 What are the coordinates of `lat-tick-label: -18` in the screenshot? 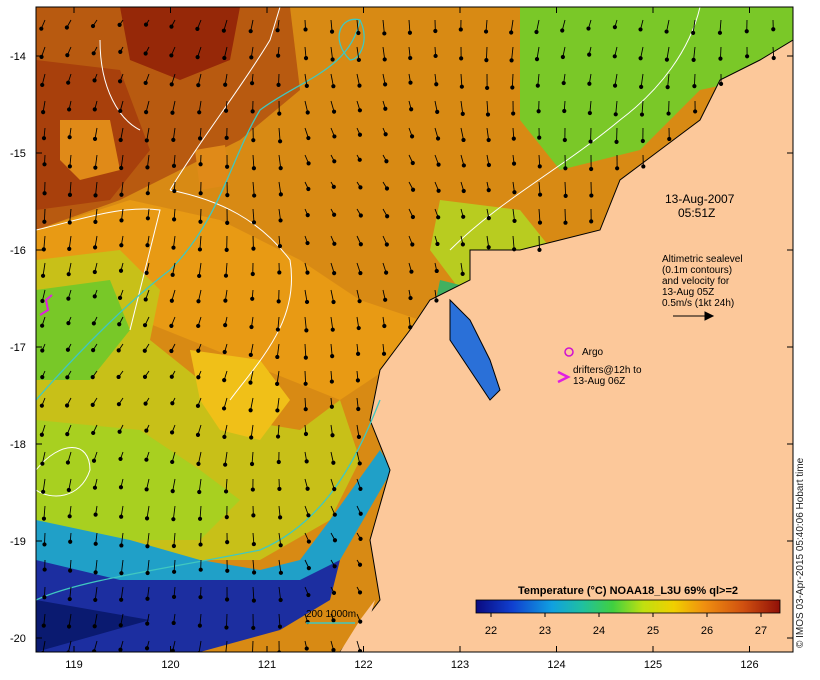 It's located at (18, 445).